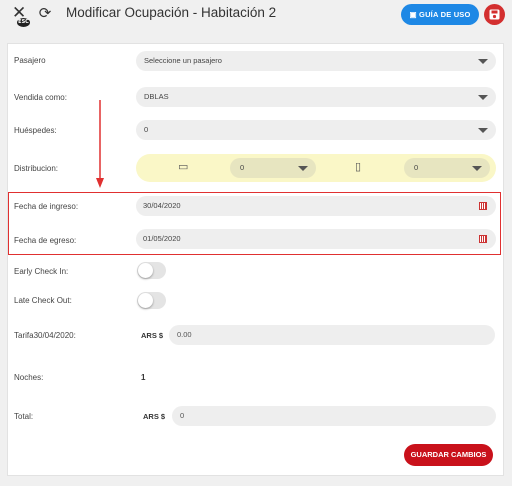 The image size is (512, 486). Describe the element at coordinates (30, 60) in the screenshot. I see `pasajero-label: Pasajero` at that location.